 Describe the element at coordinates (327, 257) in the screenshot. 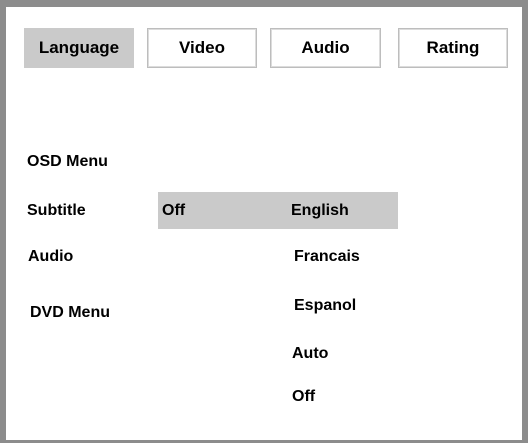

I see `subtitle-option-francais: Francais` at that location.